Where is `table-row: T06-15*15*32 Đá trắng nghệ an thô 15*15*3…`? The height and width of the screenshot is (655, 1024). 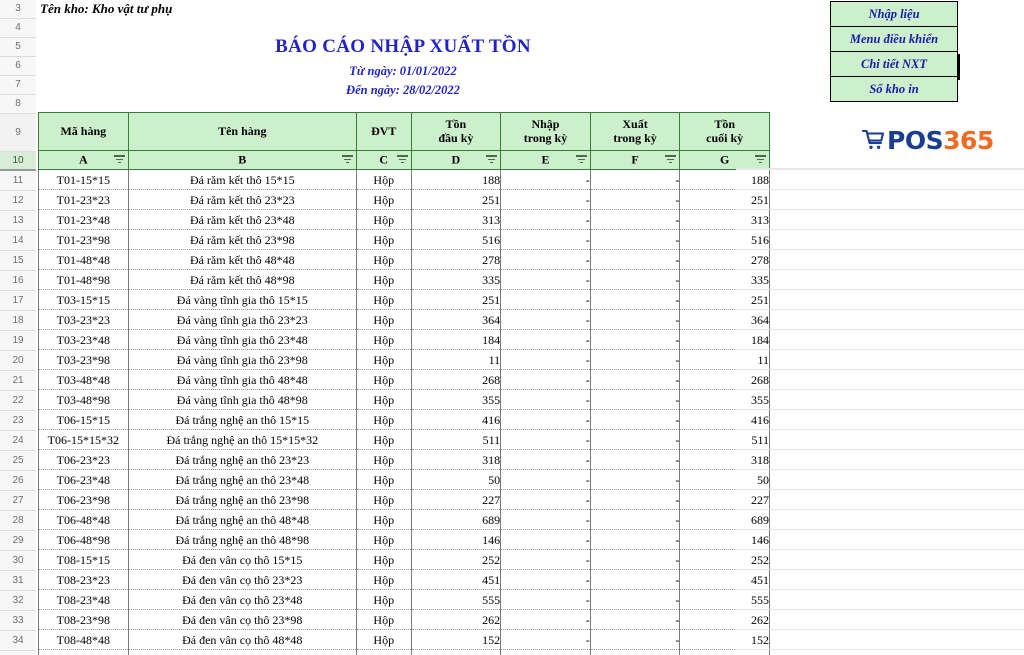 table-row: T06-15*15*32 Đá trắng nghệ an thô 15*15*3… is located at coordinates (404, 439).